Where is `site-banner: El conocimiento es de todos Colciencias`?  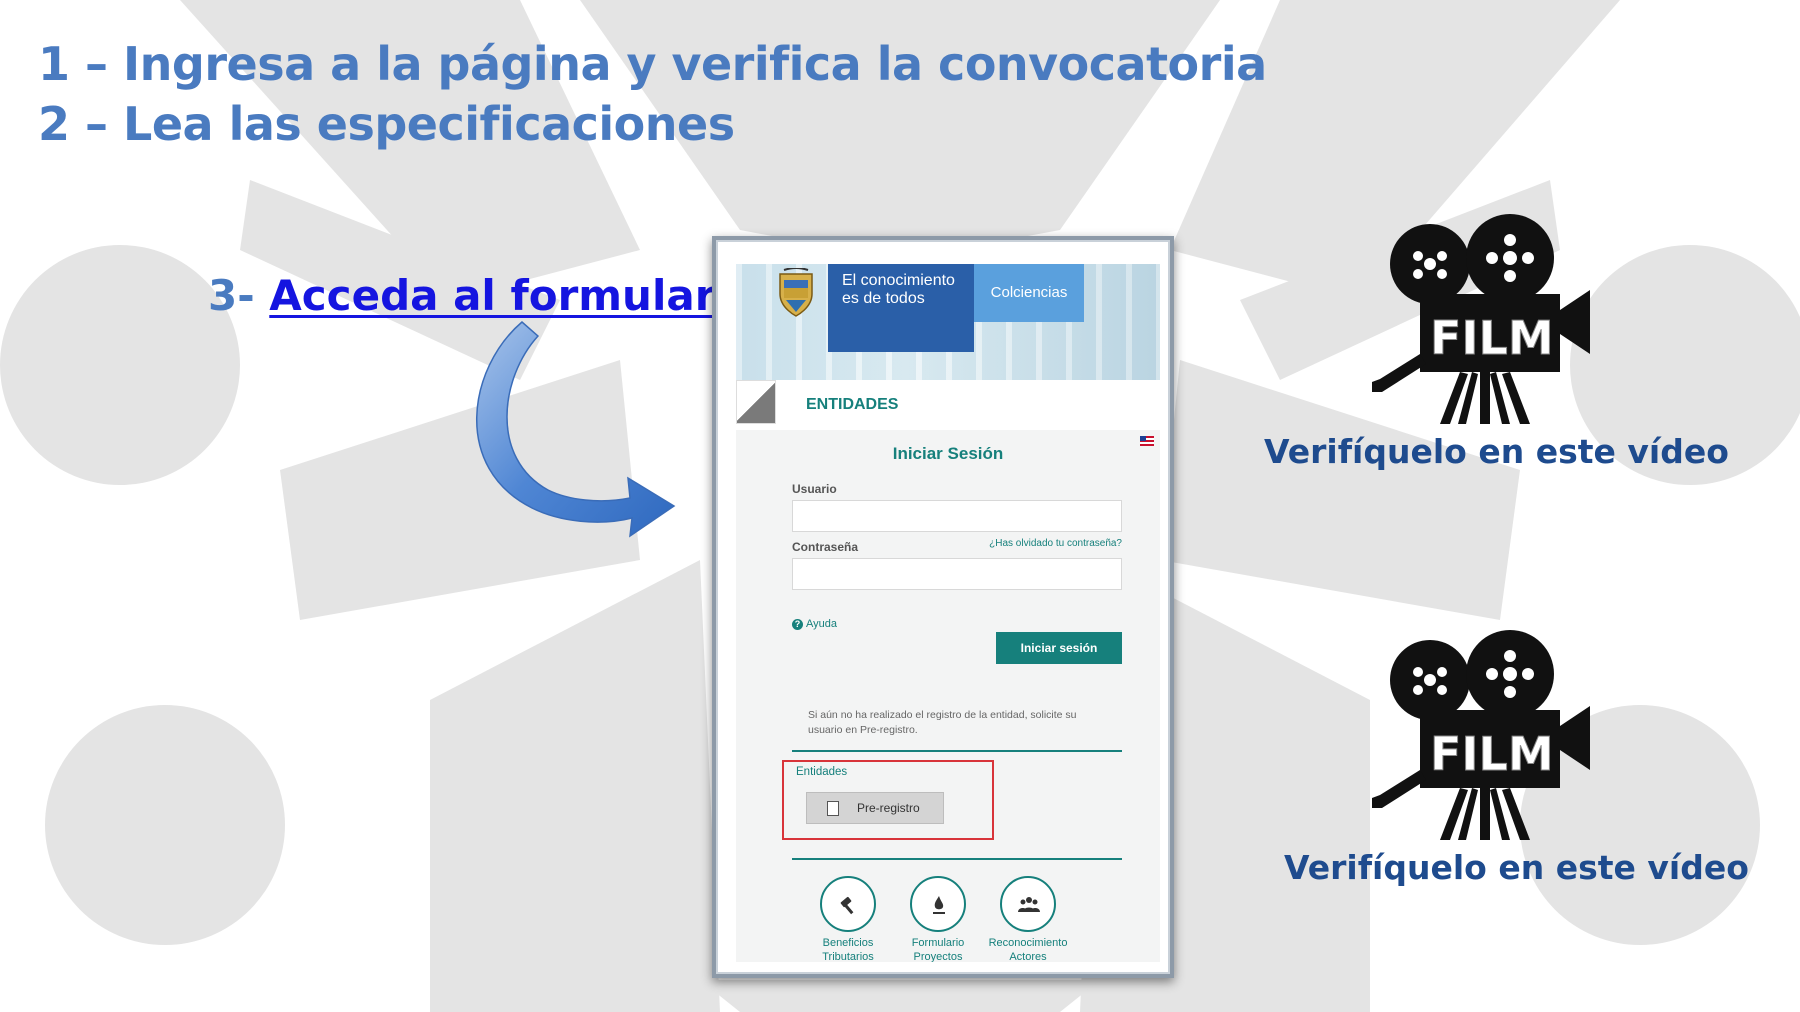
site-banner: El conocimiento es de todos Colciencias is located at coordinates (948, 322).